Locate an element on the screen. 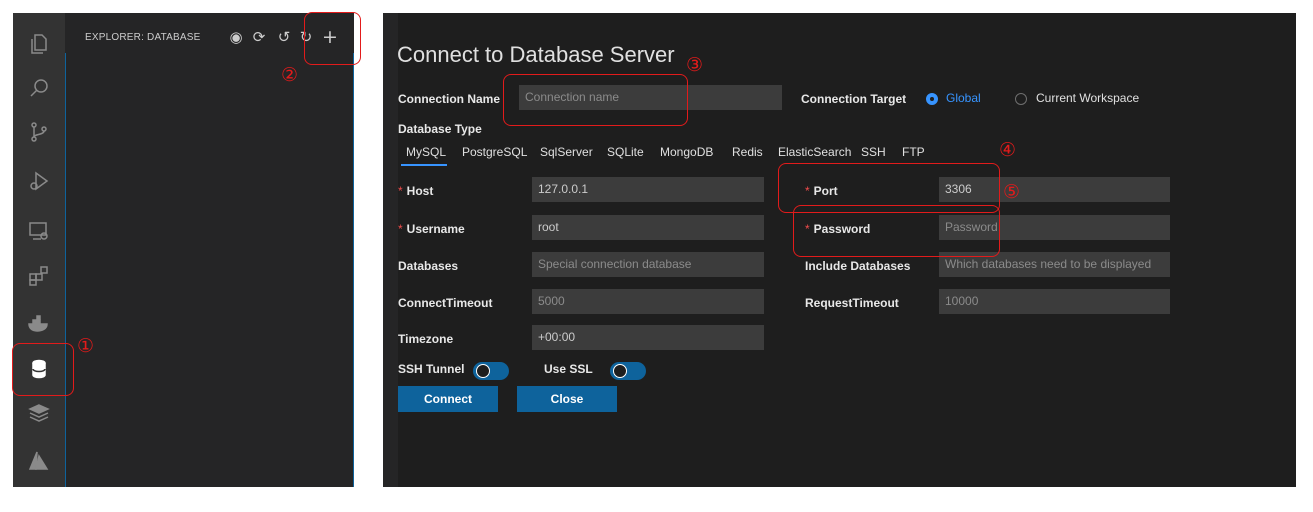 The width and height of the screenshot is (1313, 512). connection-name-label: Connection Name is located at coordinates (449, 99).